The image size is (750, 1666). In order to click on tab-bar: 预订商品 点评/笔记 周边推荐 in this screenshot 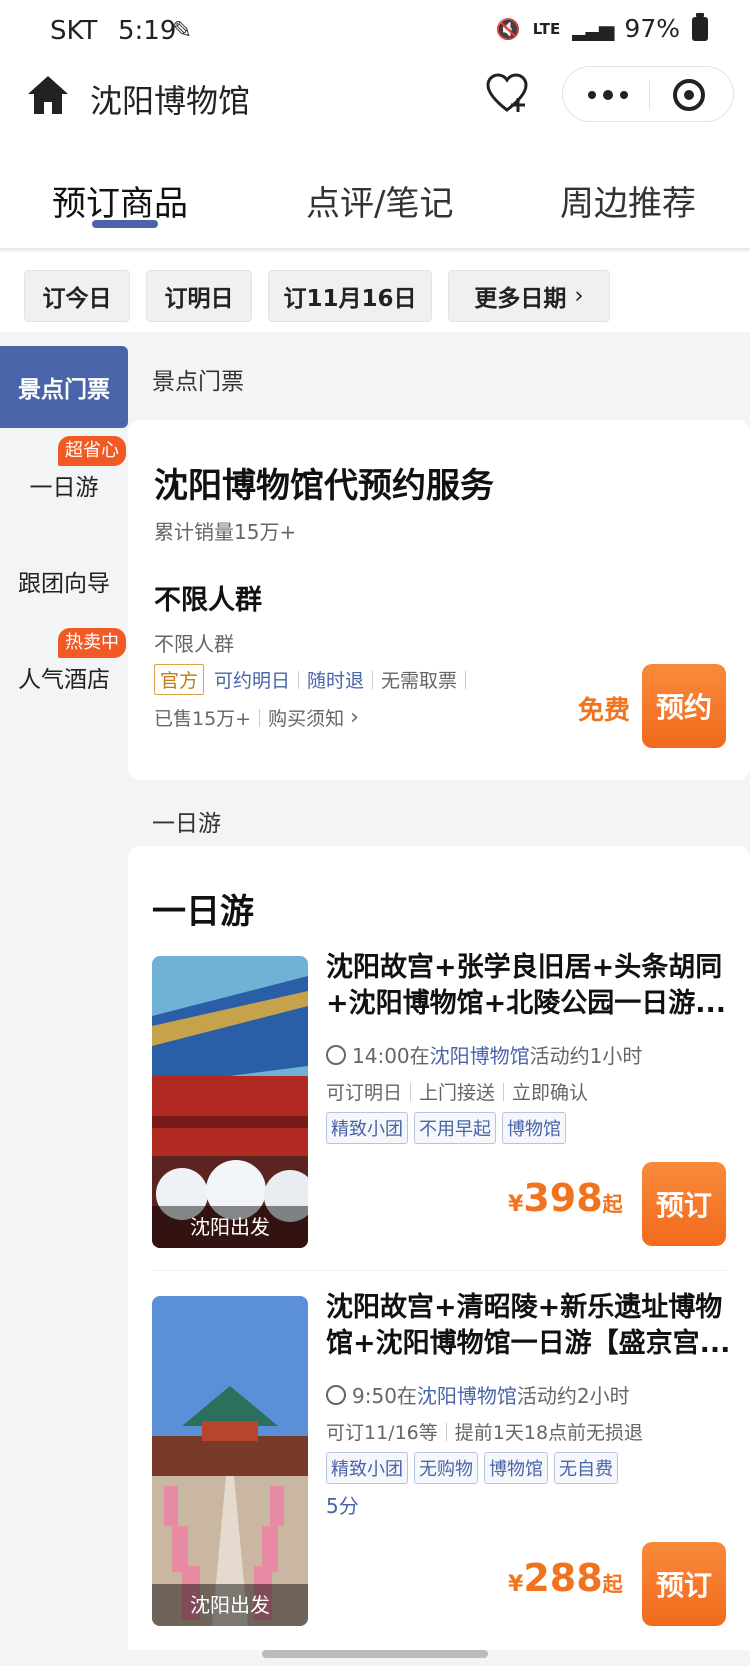, I will do `click(375, 191)`.